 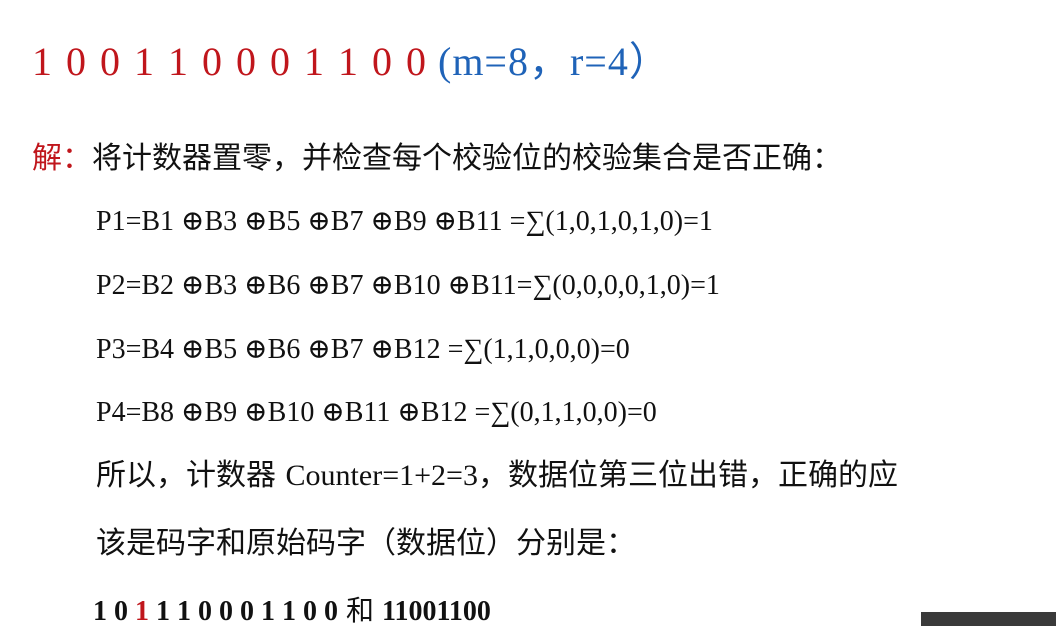 I want to click on conclusion-prefix: 所以，计数器, so click(x=191, y=475).